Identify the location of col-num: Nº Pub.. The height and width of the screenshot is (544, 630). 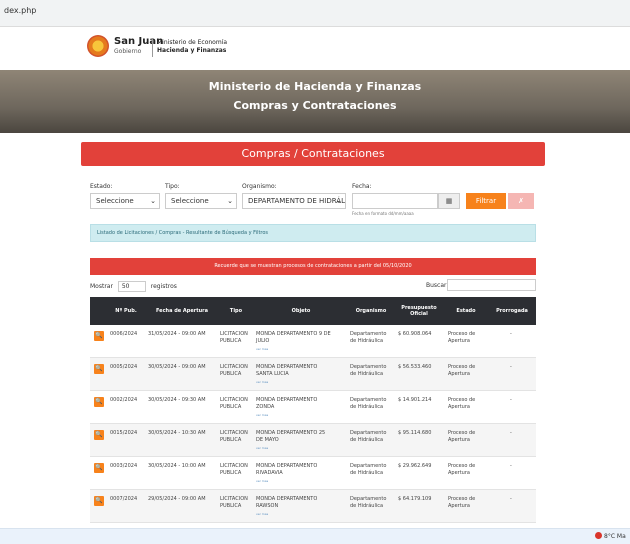
(126, 311).